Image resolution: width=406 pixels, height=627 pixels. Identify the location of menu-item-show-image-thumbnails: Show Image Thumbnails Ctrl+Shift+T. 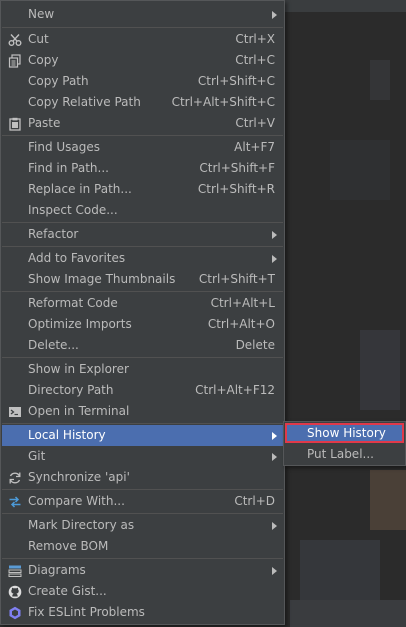
(142, 279).